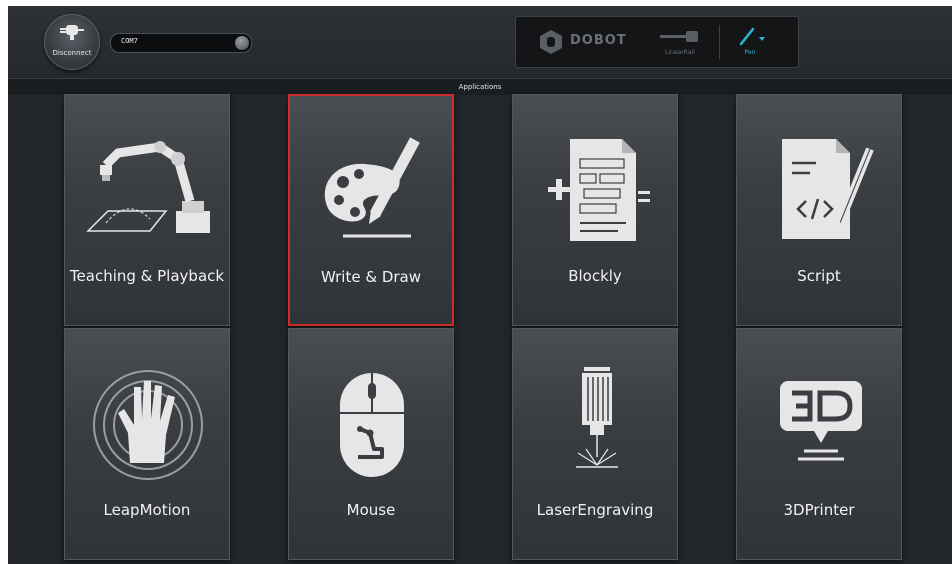 The height and width of the screenshot is (564, 952). Describe the element at coordinates (129, 41) in the screenshot. I see `com-port-value: COM7` at that location.